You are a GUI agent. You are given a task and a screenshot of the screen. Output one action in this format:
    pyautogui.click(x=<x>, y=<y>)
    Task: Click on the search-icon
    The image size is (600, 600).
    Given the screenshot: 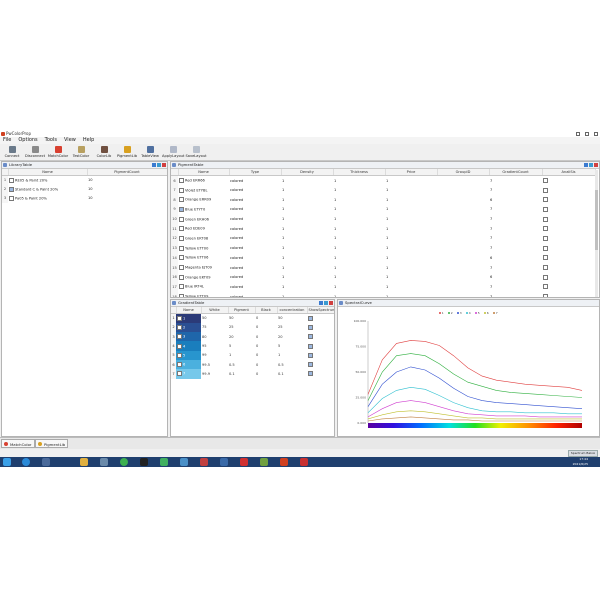 What is the action you would take?
    pyautogui.click(x=46, y=462)
    